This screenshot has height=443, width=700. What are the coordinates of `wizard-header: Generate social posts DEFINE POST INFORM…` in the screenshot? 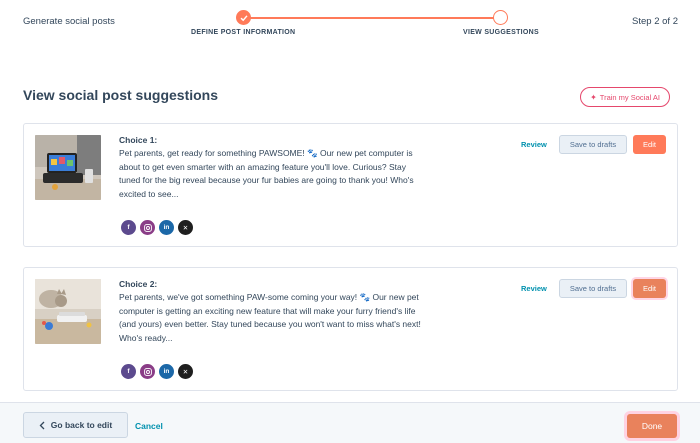 It's located at (350, 22).